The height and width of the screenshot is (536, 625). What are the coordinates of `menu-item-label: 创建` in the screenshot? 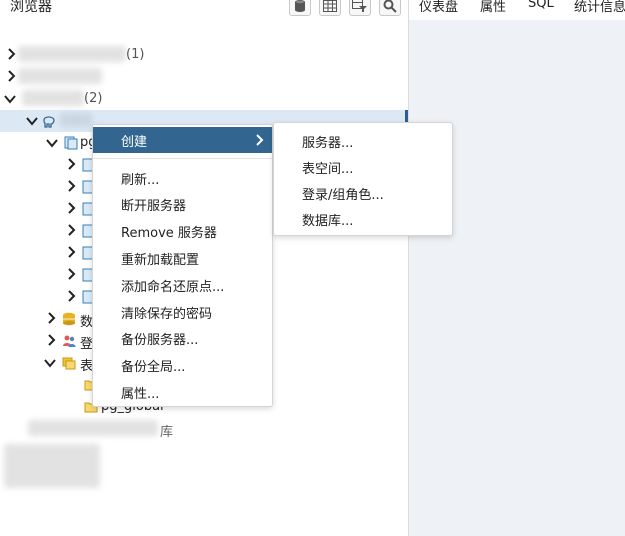 It's located at (134, 142).